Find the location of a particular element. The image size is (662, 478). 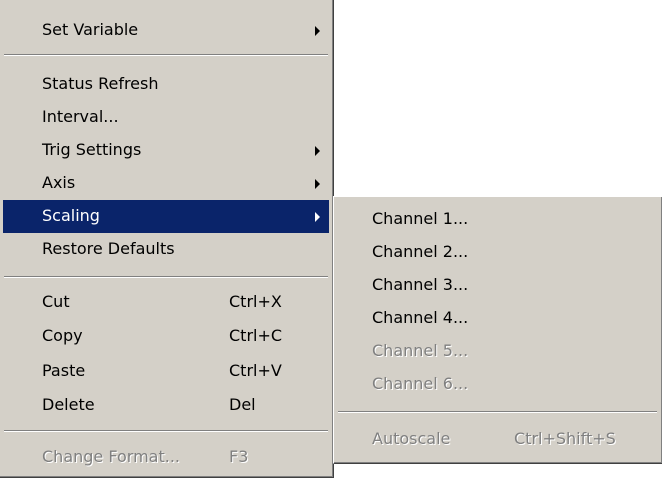

menu-item-axis: Axis is located at coordinates (166, 183).